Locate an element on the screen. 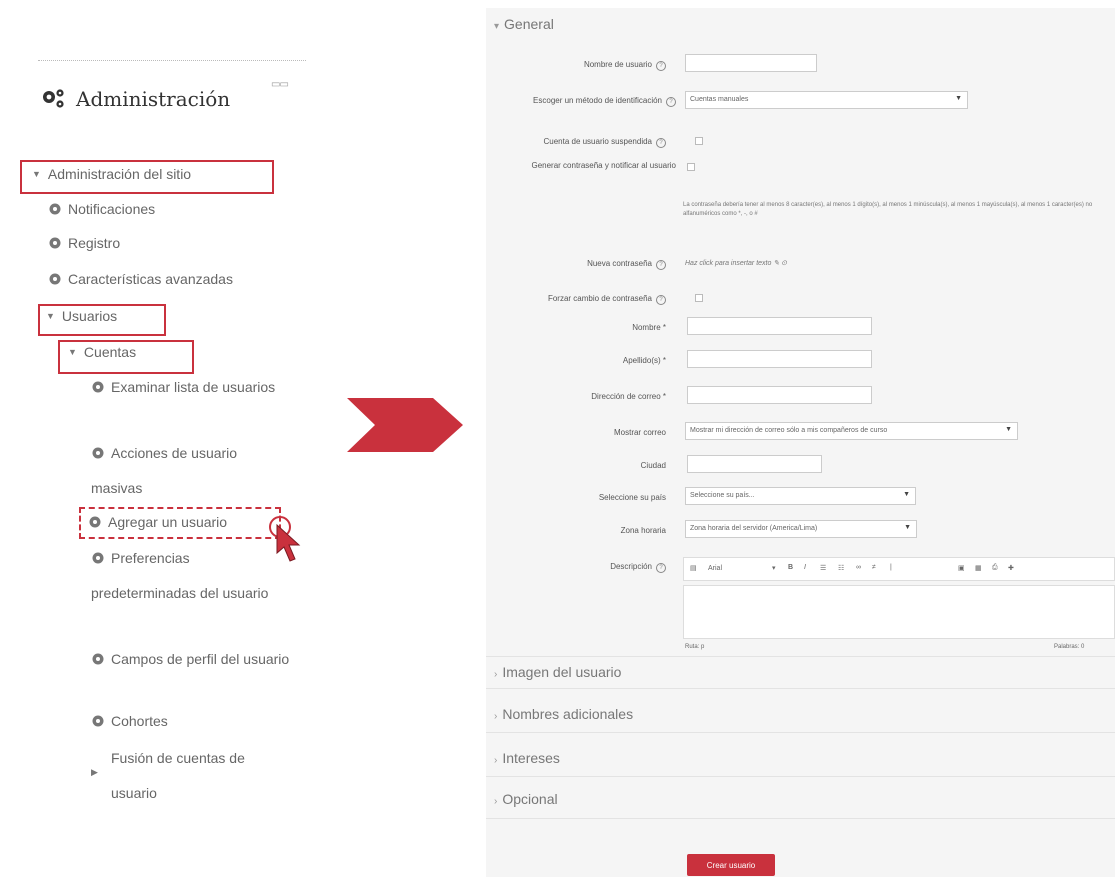 Image resolution: width=1115 pixels, height=877 pixels. caret-right-icon: ▶ is located at coordinates (94, 772).